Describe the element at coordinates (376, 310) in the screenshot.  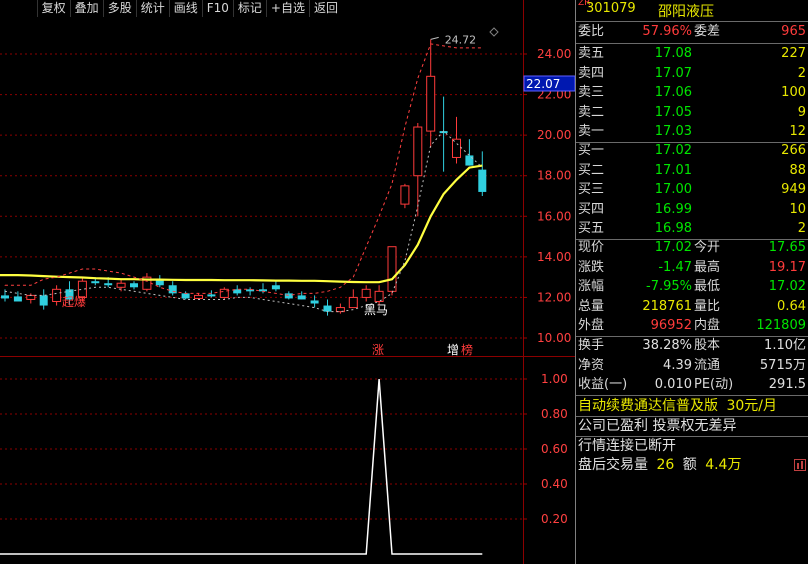
I see `signal-label-heima: 黑马` at that location.